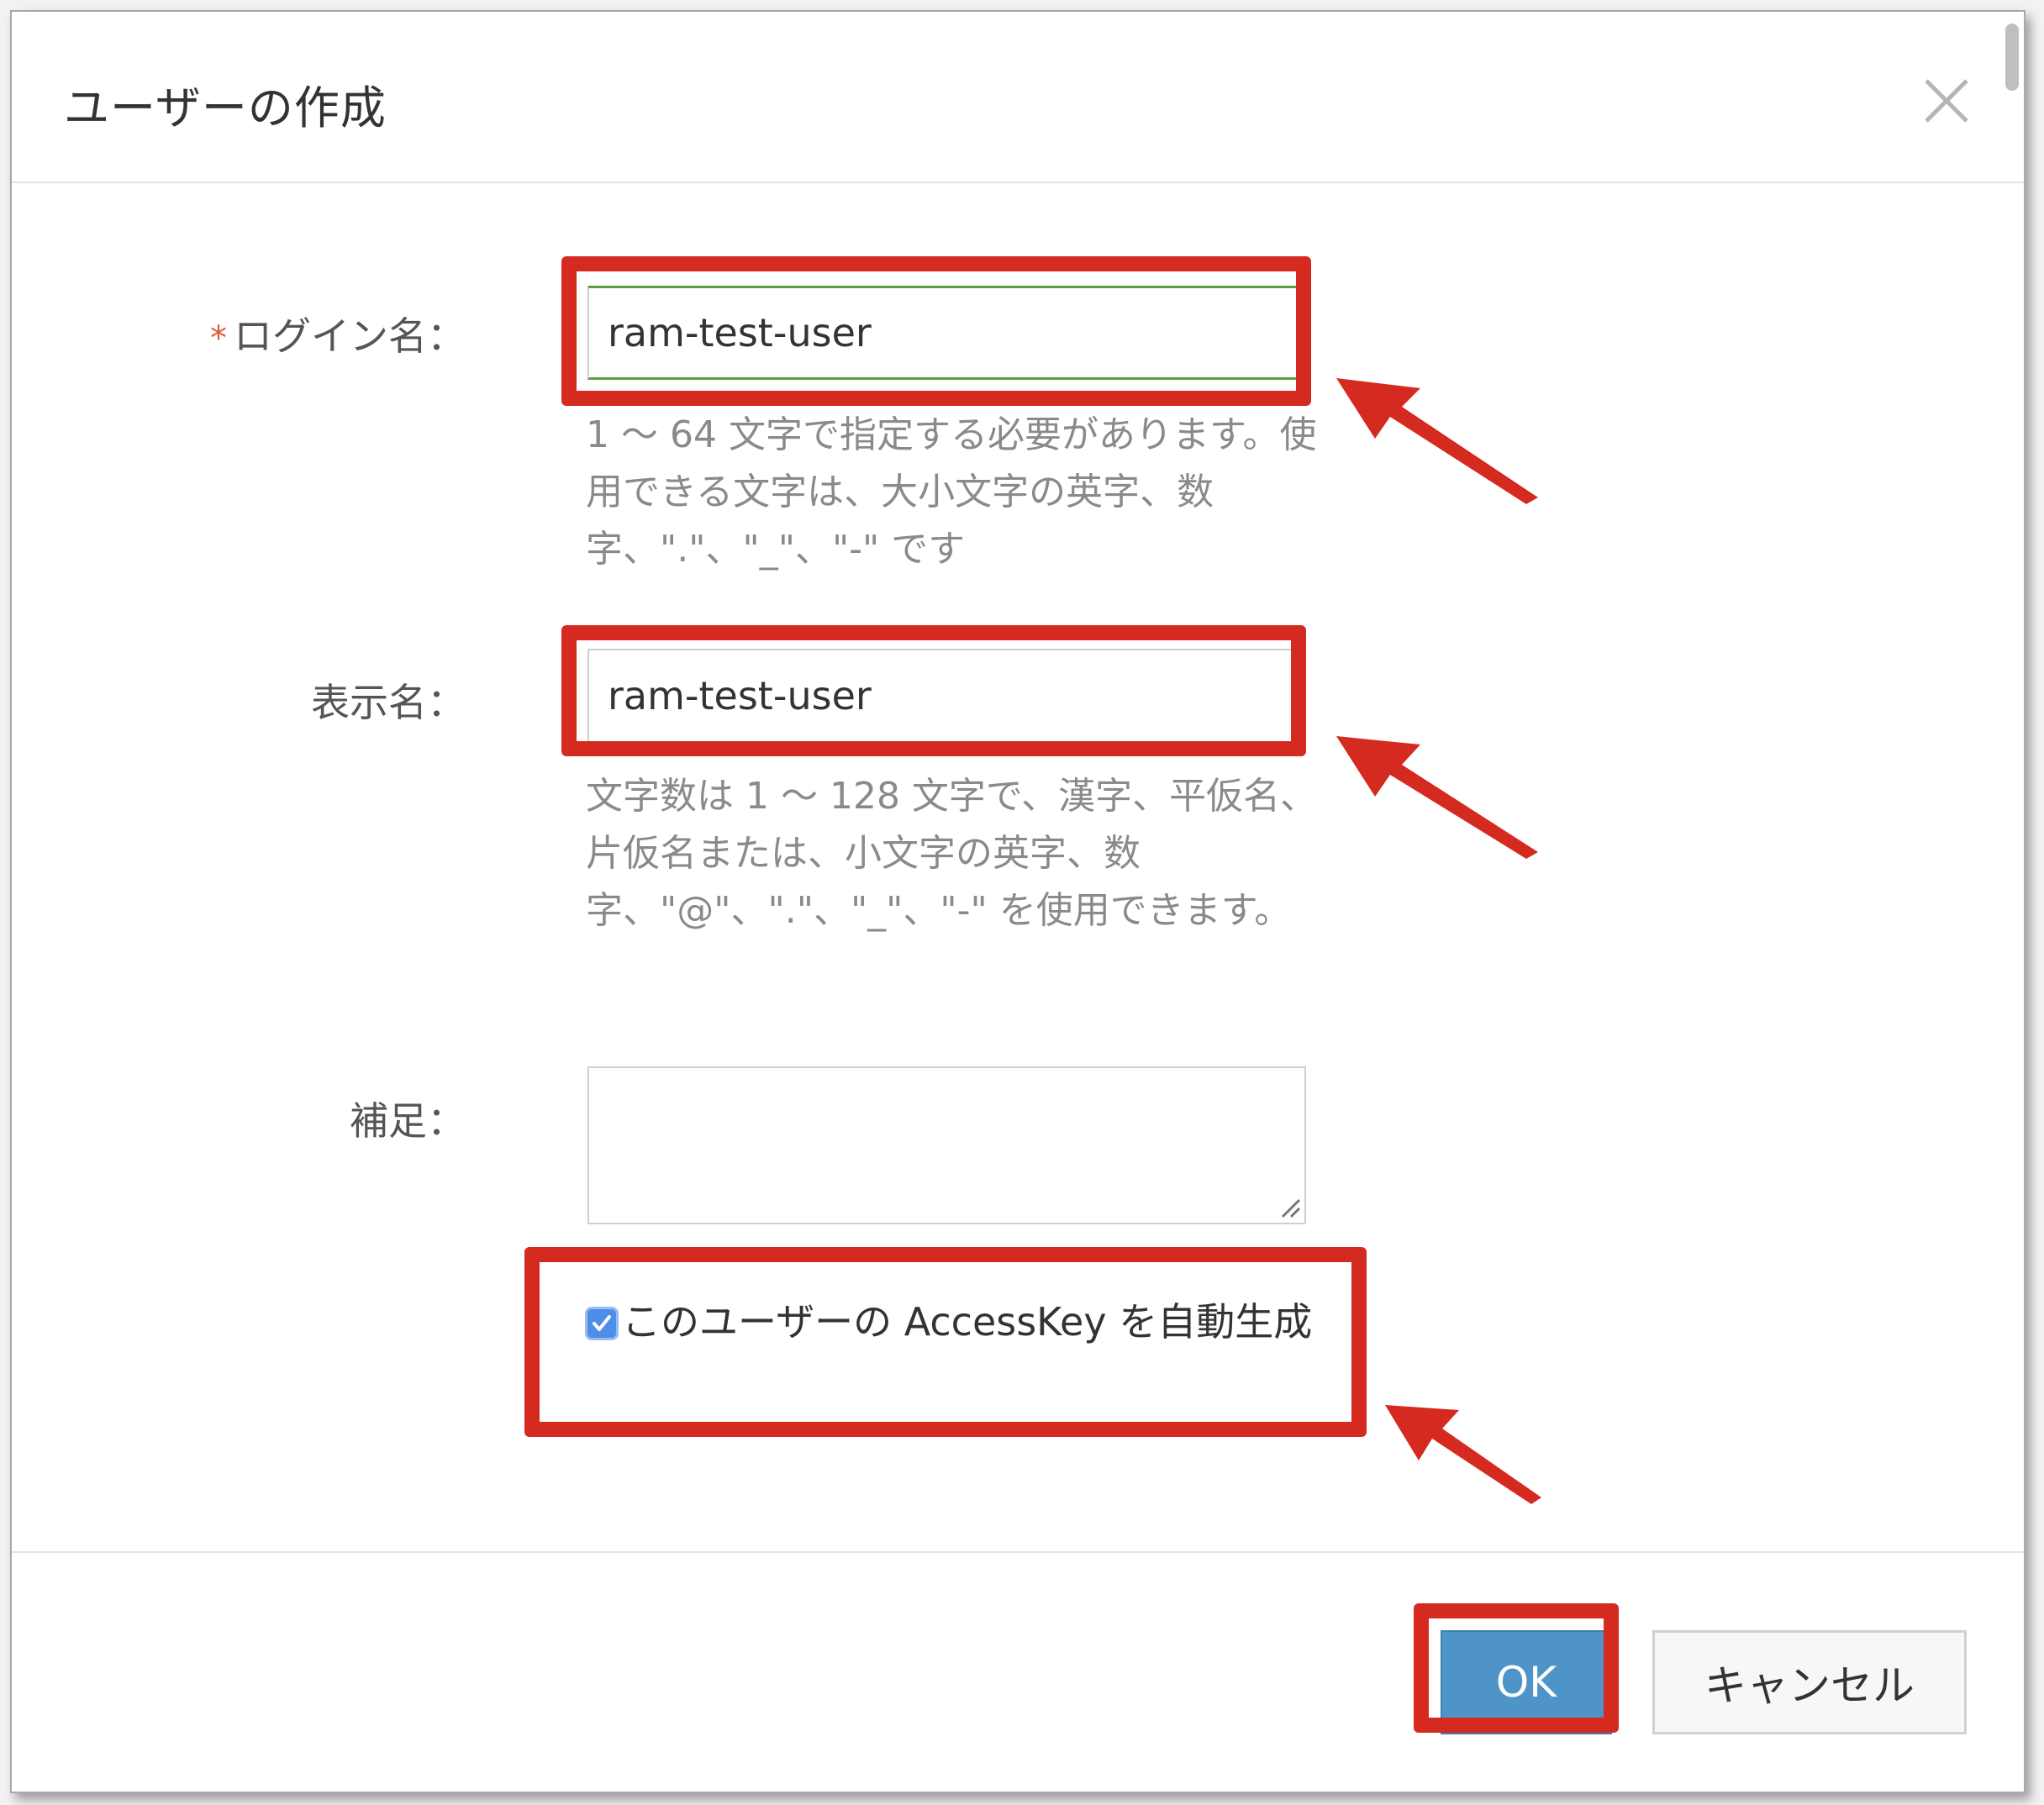 Image resolution: width=2044 pixels, height=1805 pixels. Describe the element at coordinates (946, 333) in the screenshot. I see `login-name-input` at that location.